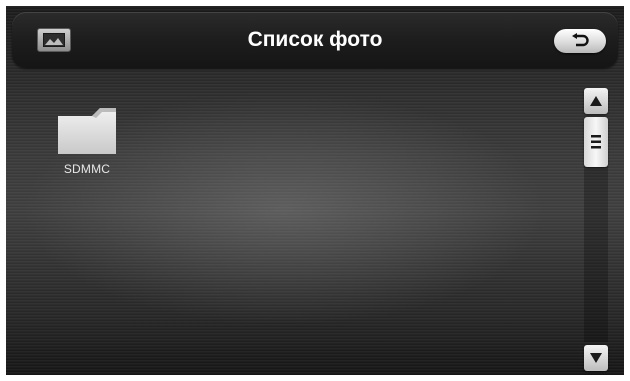  I want to click on scroll-down-button, so click(596, 358).